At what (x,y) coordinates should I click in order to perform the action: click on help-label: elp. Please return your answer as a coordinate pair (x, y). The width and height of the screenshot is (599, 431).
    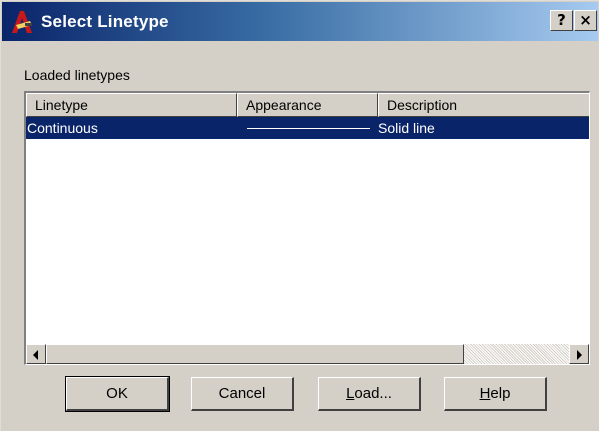
    Looking at the image, I should click on (500, 393).